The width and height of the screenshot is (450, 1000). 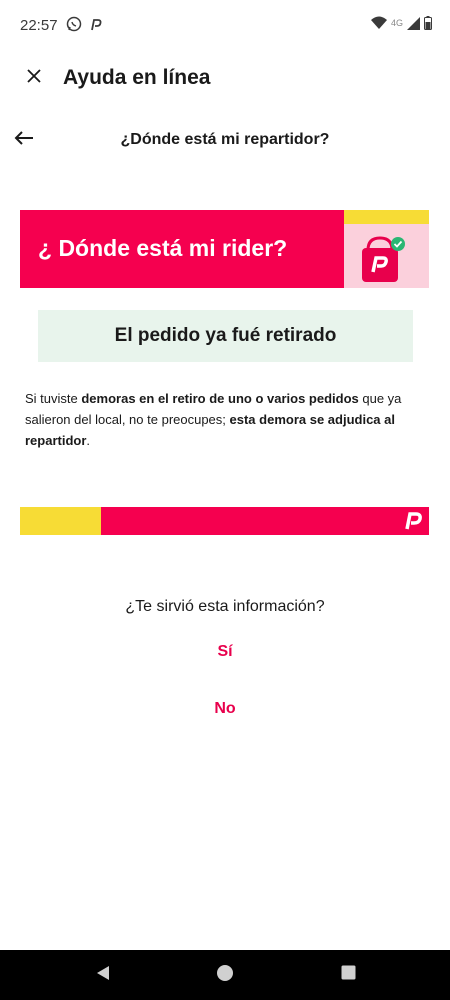 I want to click on wifi-icon, so click(x=378, y=25).